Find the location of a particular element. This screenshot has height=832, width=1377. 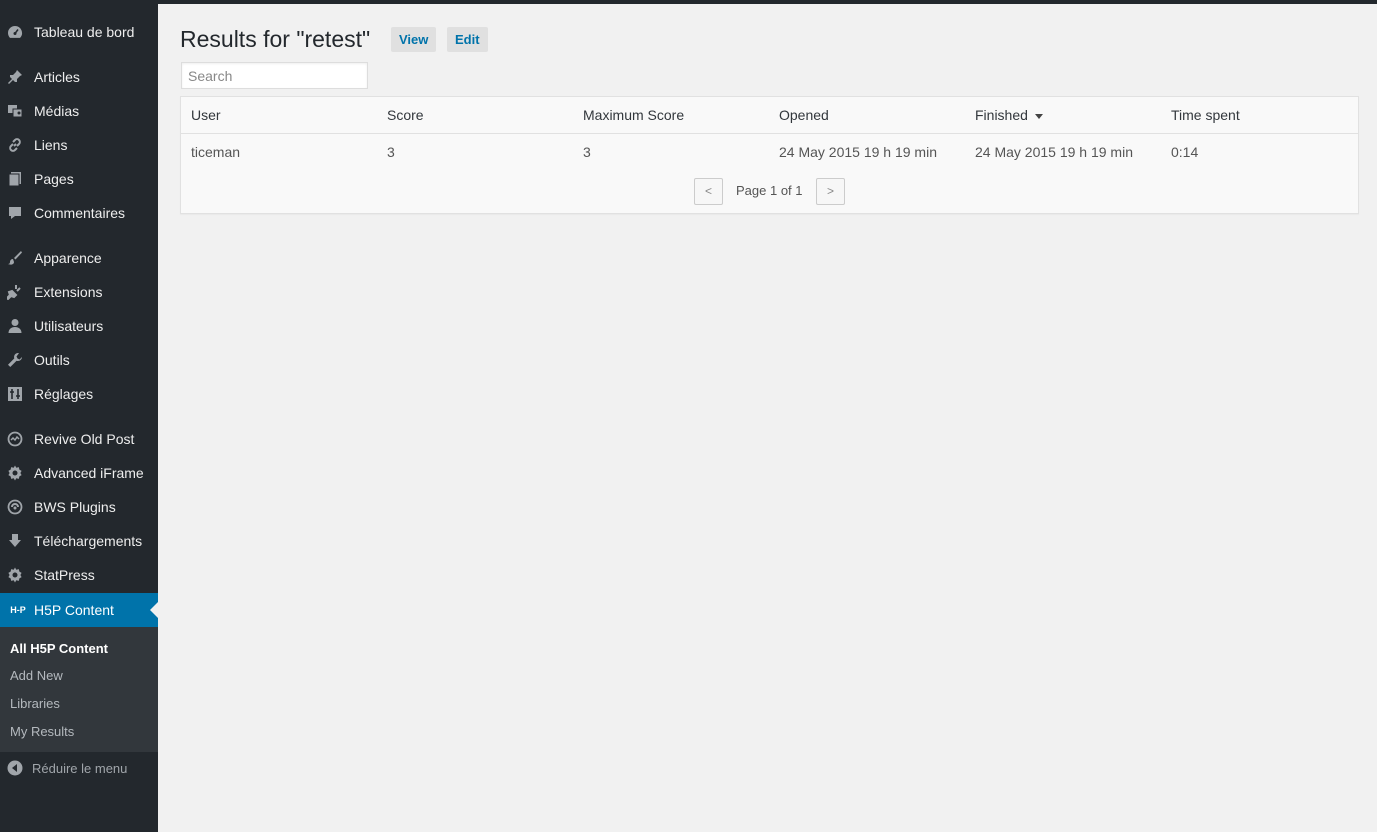

sidebar-item-apparence: Apparence is located at coordinates (79, 258).